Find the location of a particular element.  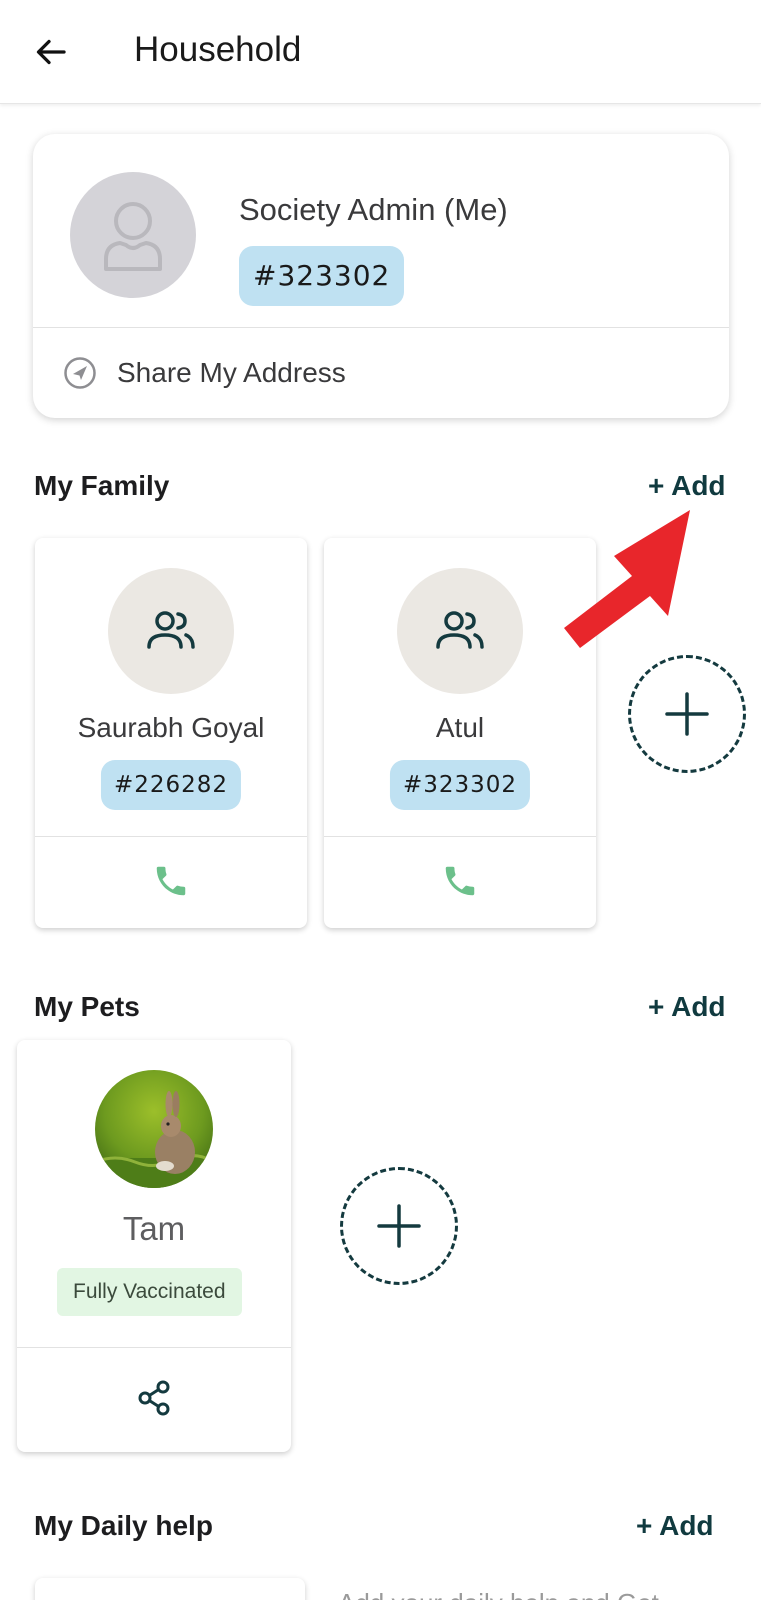

navigation-icon is located at coordinates (80, 373).